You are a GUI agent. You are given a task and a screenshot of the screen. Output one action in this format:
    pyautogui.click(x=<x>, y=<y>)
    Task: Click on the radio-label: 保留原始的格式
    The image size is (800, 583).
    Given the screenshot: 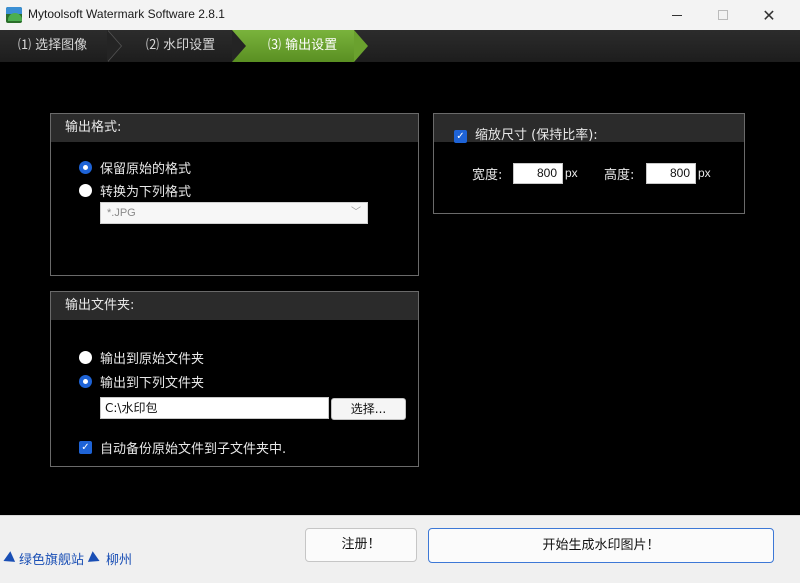 What is the action you would take?
    pyautogui.click(x=146, y=169)
    